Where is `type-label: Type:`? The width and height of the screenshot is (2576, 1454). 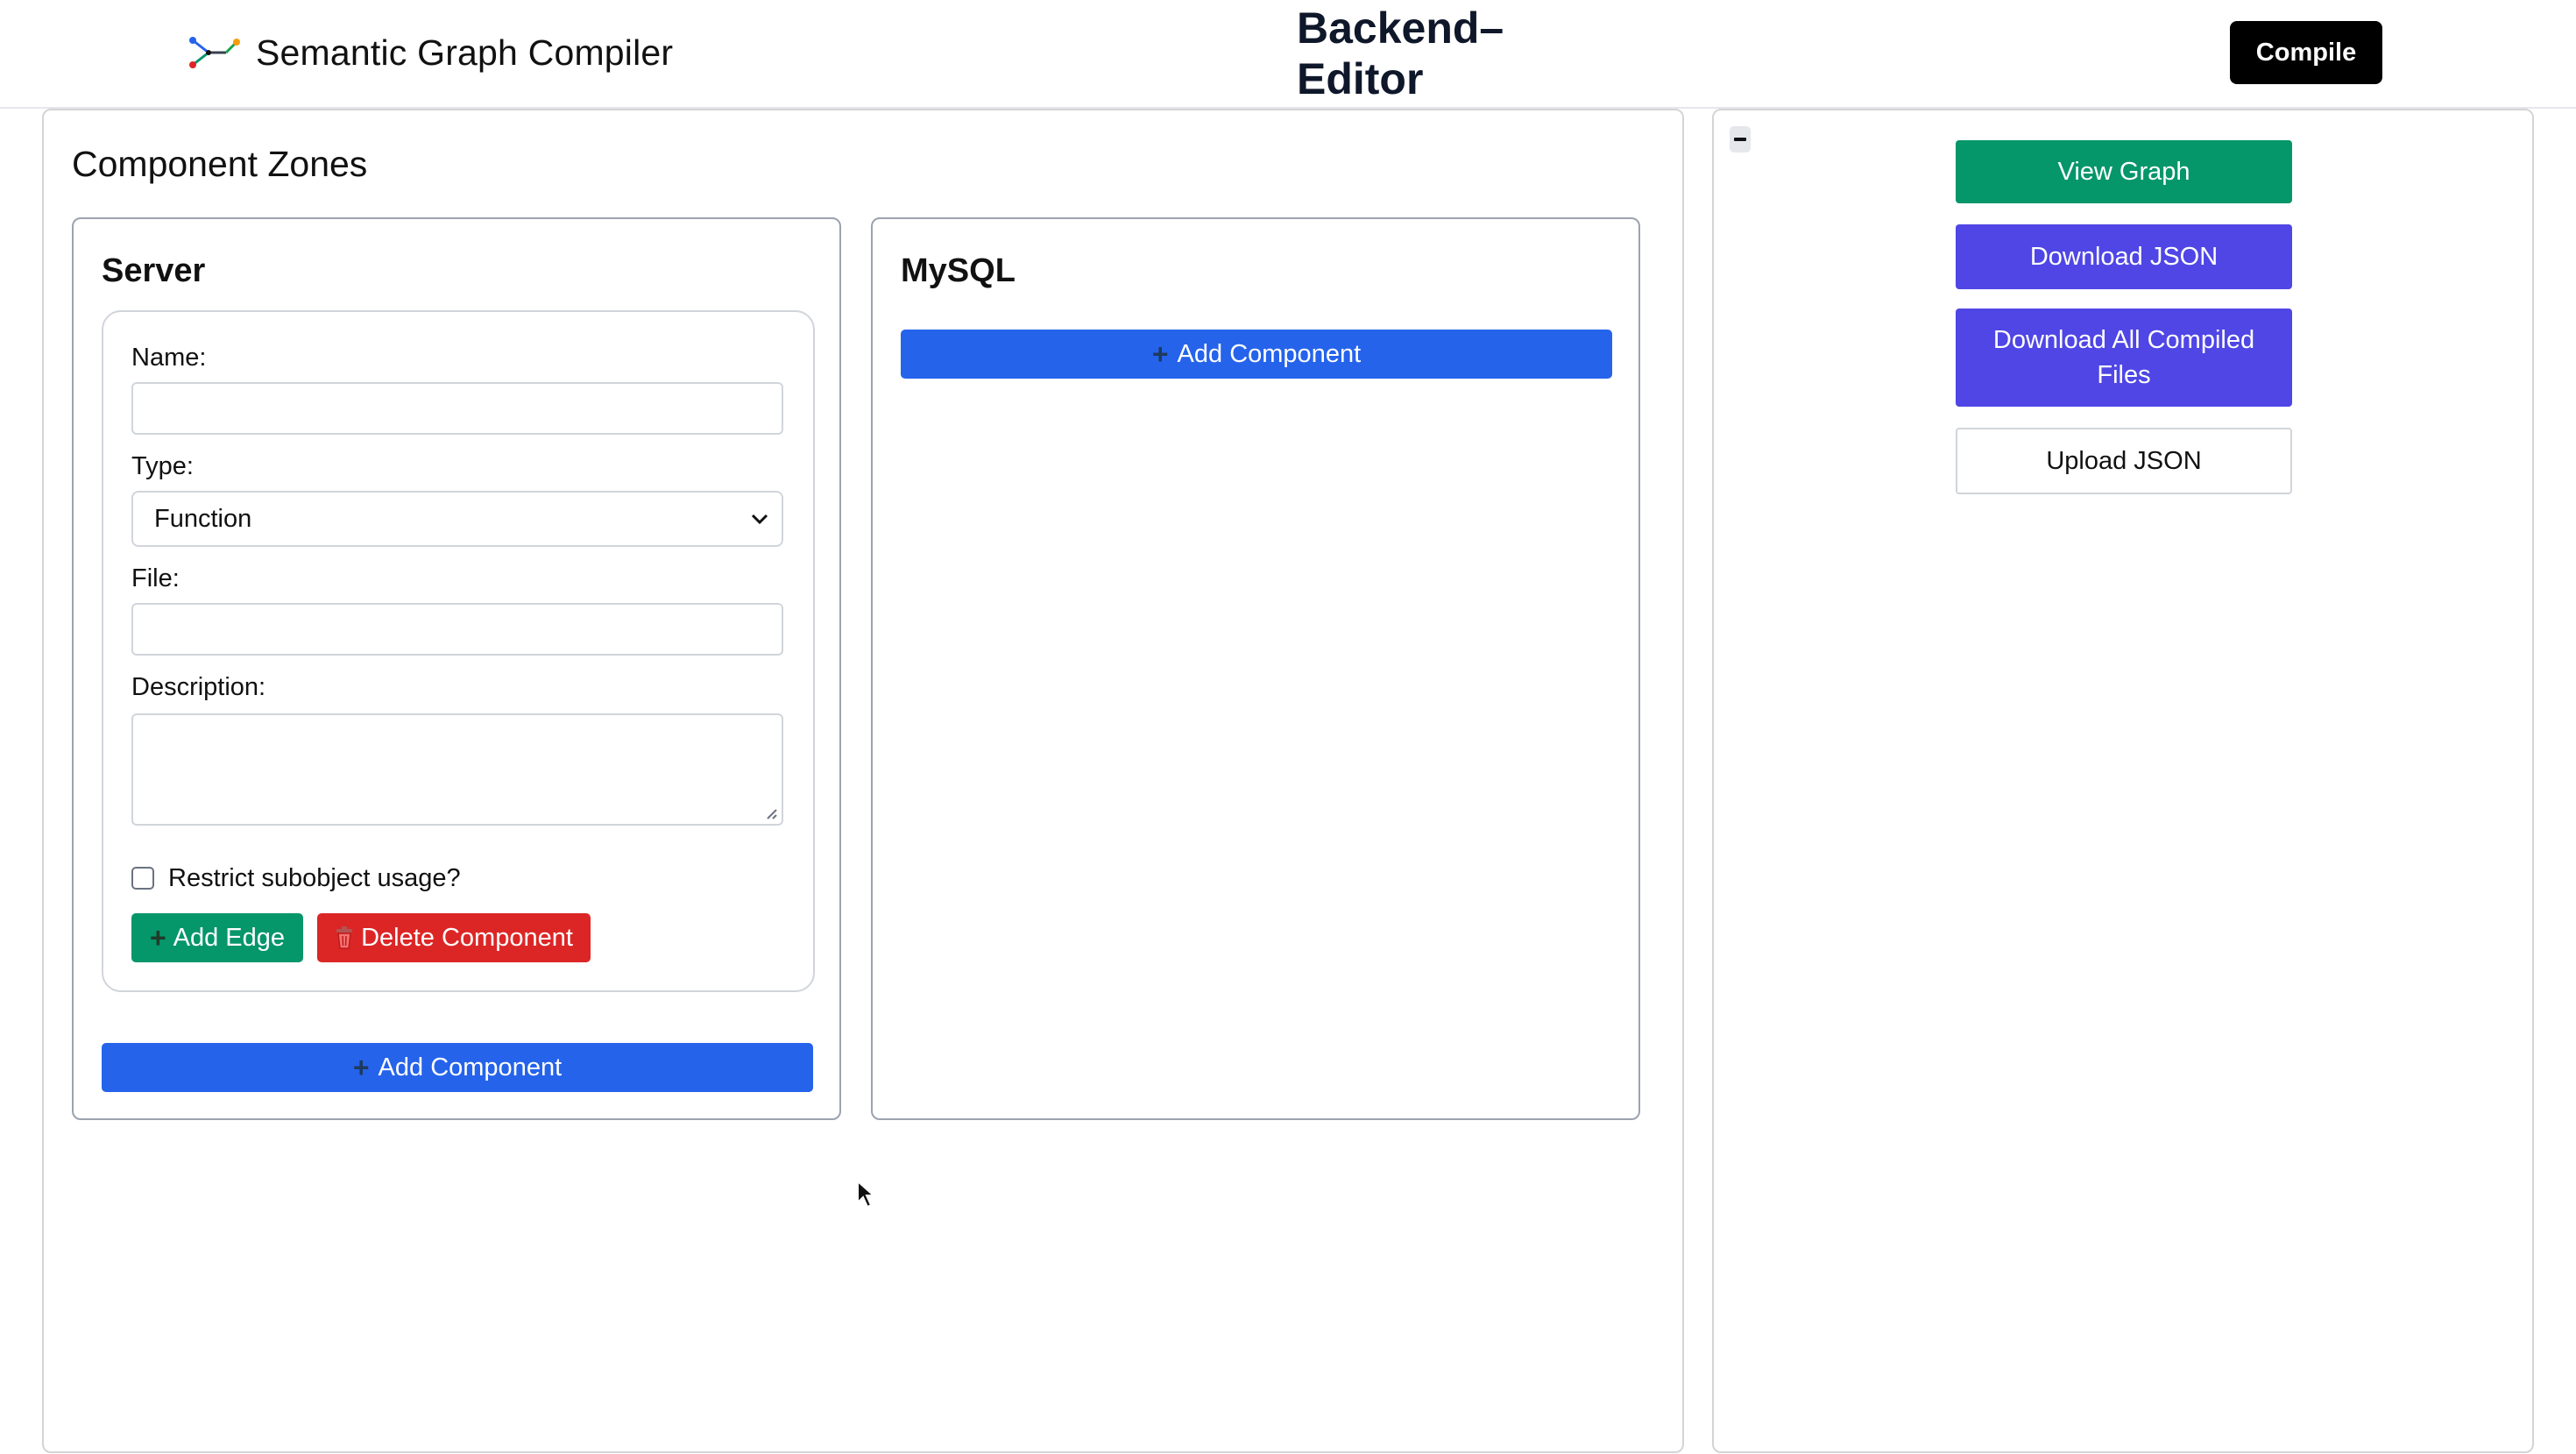 type-label: Type: is located at coordinates (162, 466).